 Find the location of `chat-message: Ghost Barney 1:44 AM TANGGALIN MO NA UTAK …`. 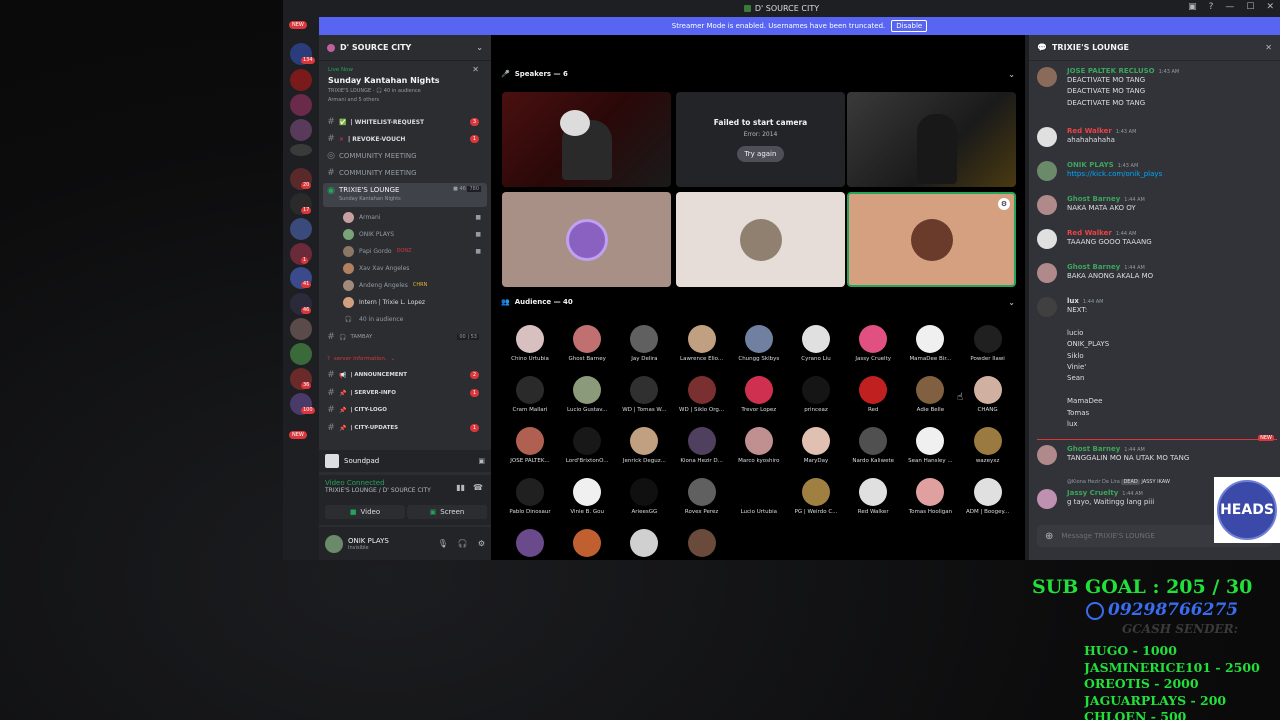

chat-message: Ghost Barney 1:44 AM TANGGALIN MO NA UTAK … is located at coordinates (1157, 455).